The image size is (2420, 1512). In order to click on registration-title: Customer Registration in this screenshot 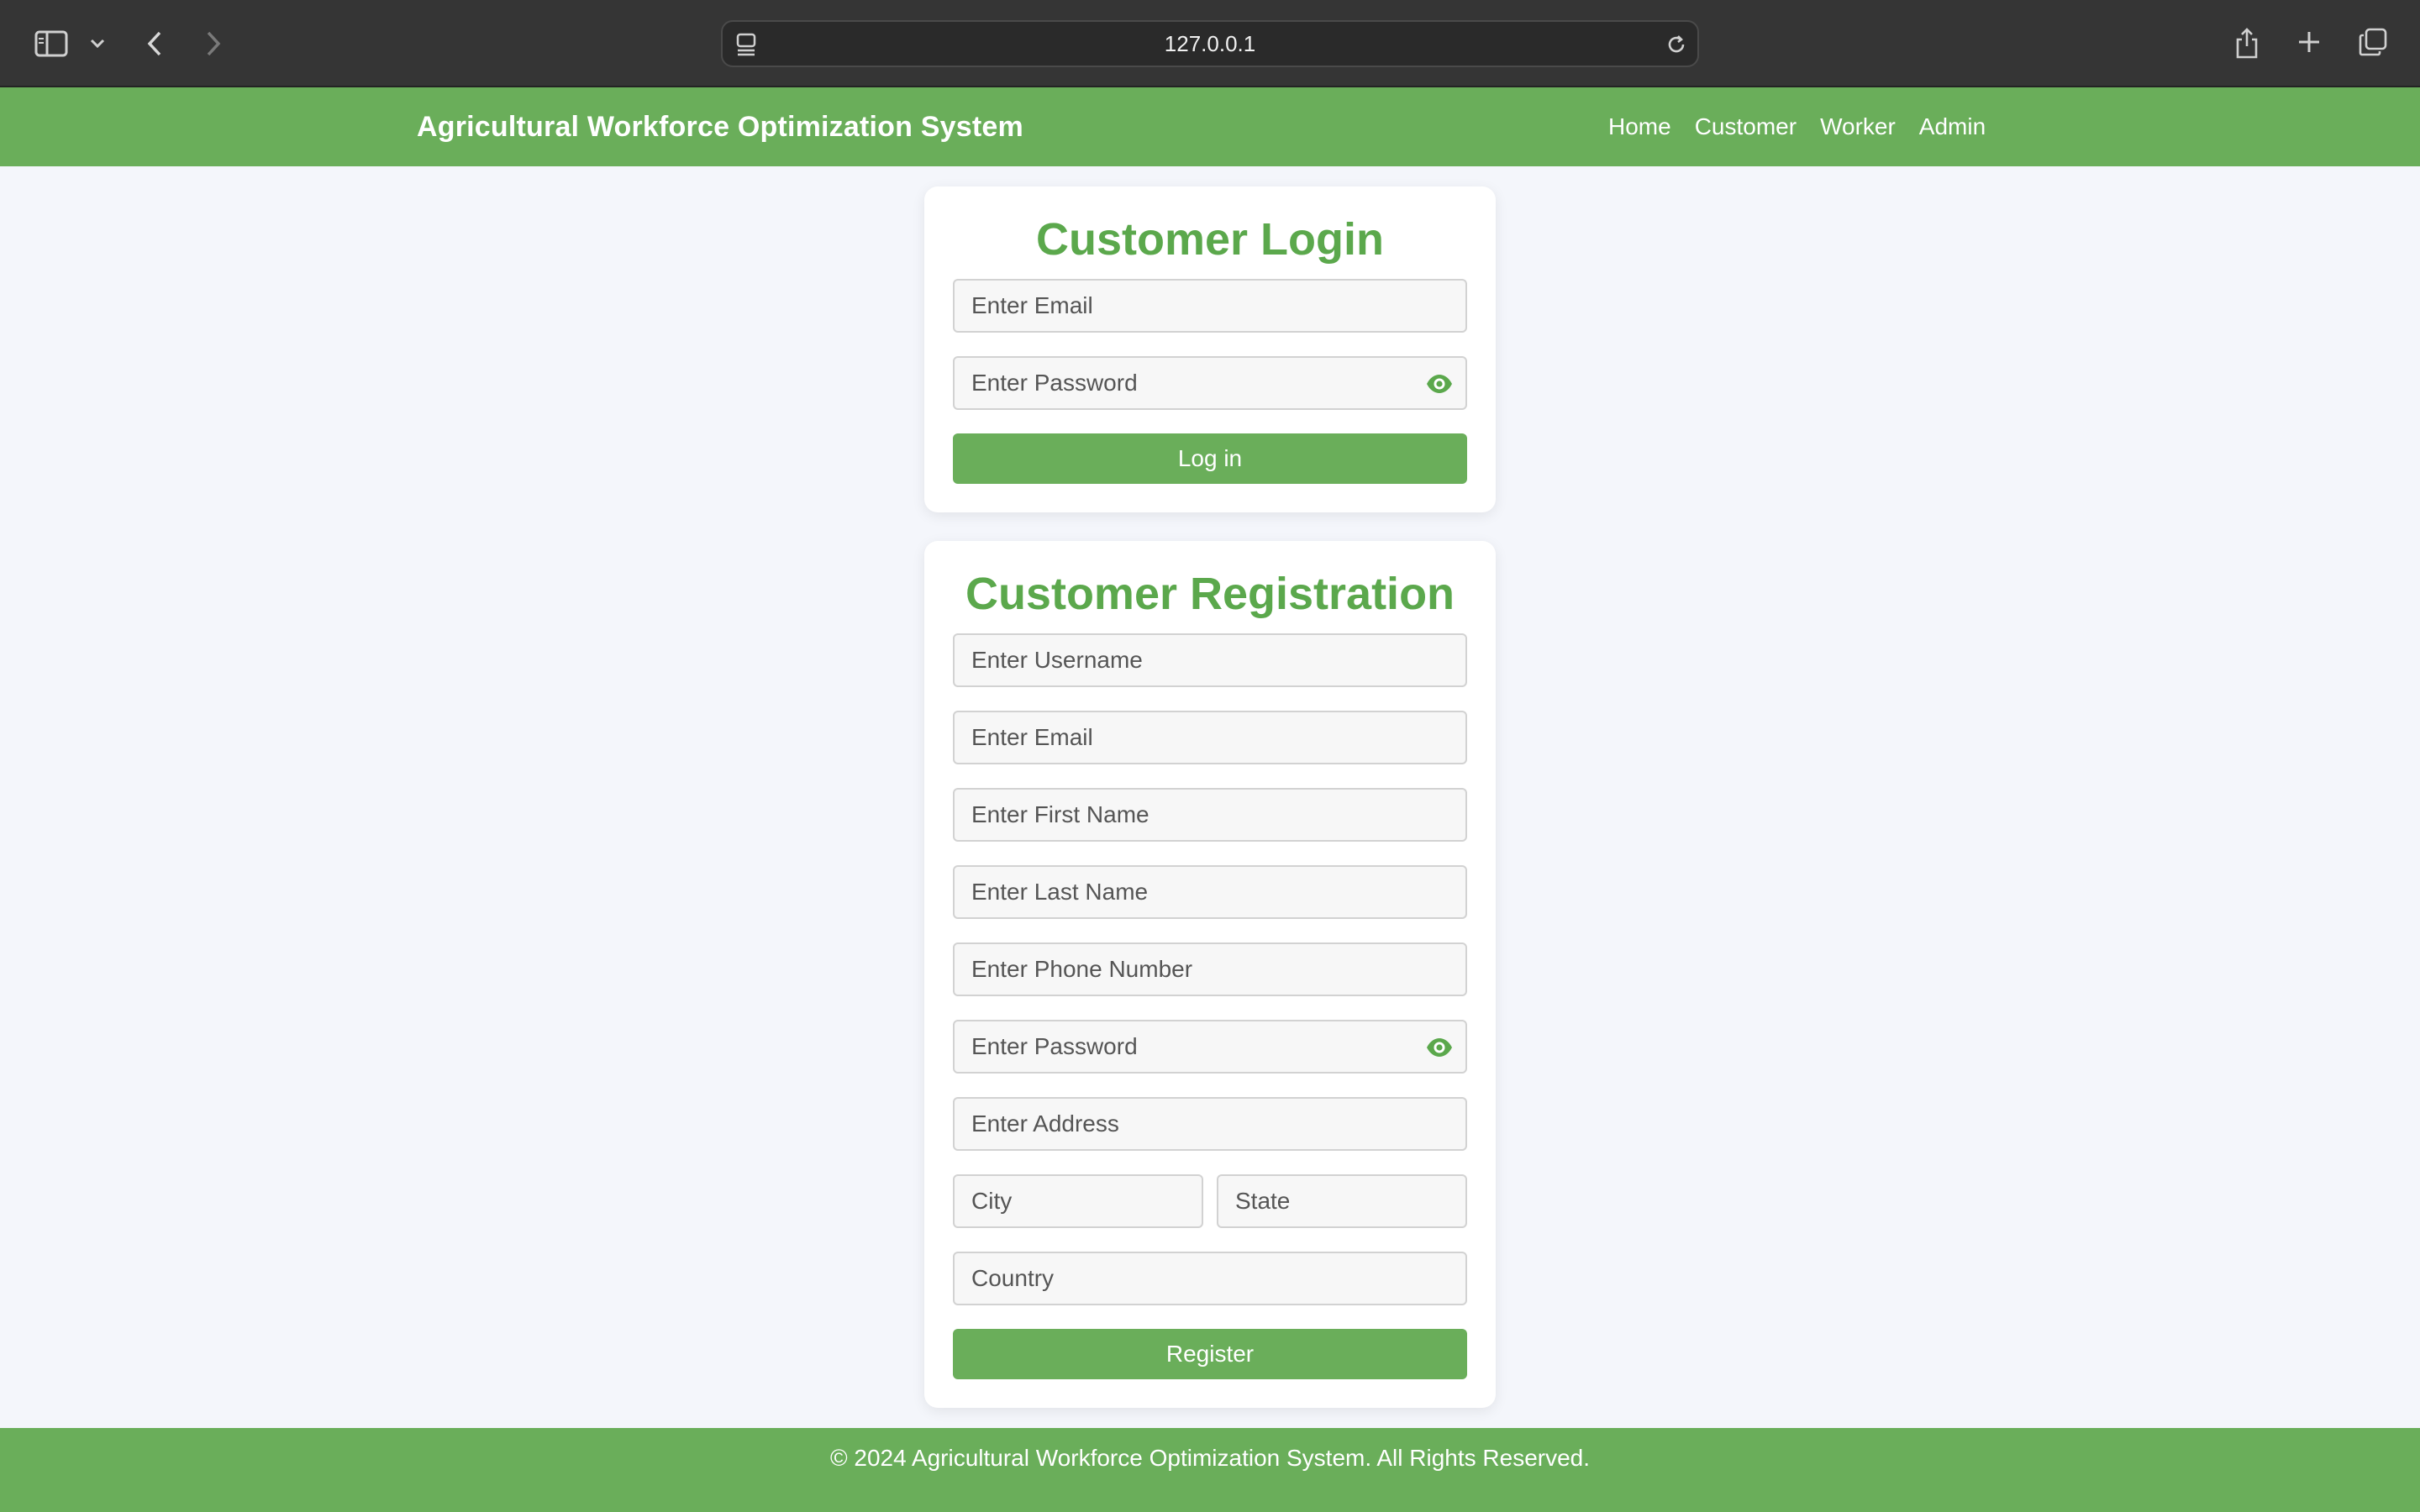, I will do `click(1210, 594)`.